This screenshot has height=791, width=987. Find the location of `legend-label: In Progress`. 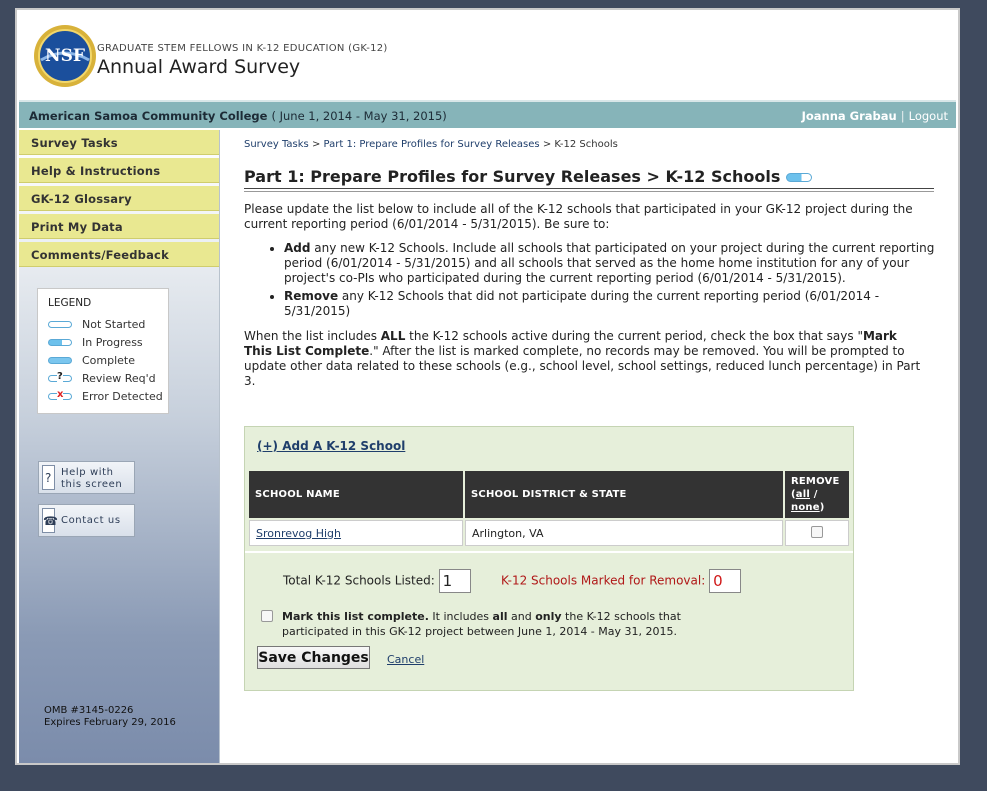

legend-label: In Progress is located at coordinates (112, 342).